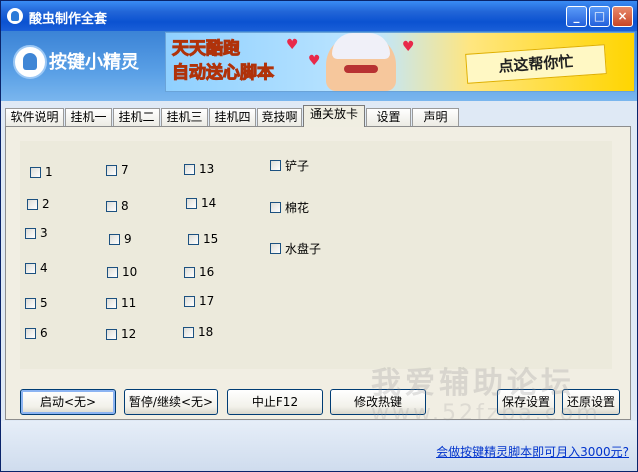 Image resolution: width=638 pixels, height=472 pixels. Describe the element at coordinates (41, 172) in the screenshot. I see `checkbox-item: 1` at that location.